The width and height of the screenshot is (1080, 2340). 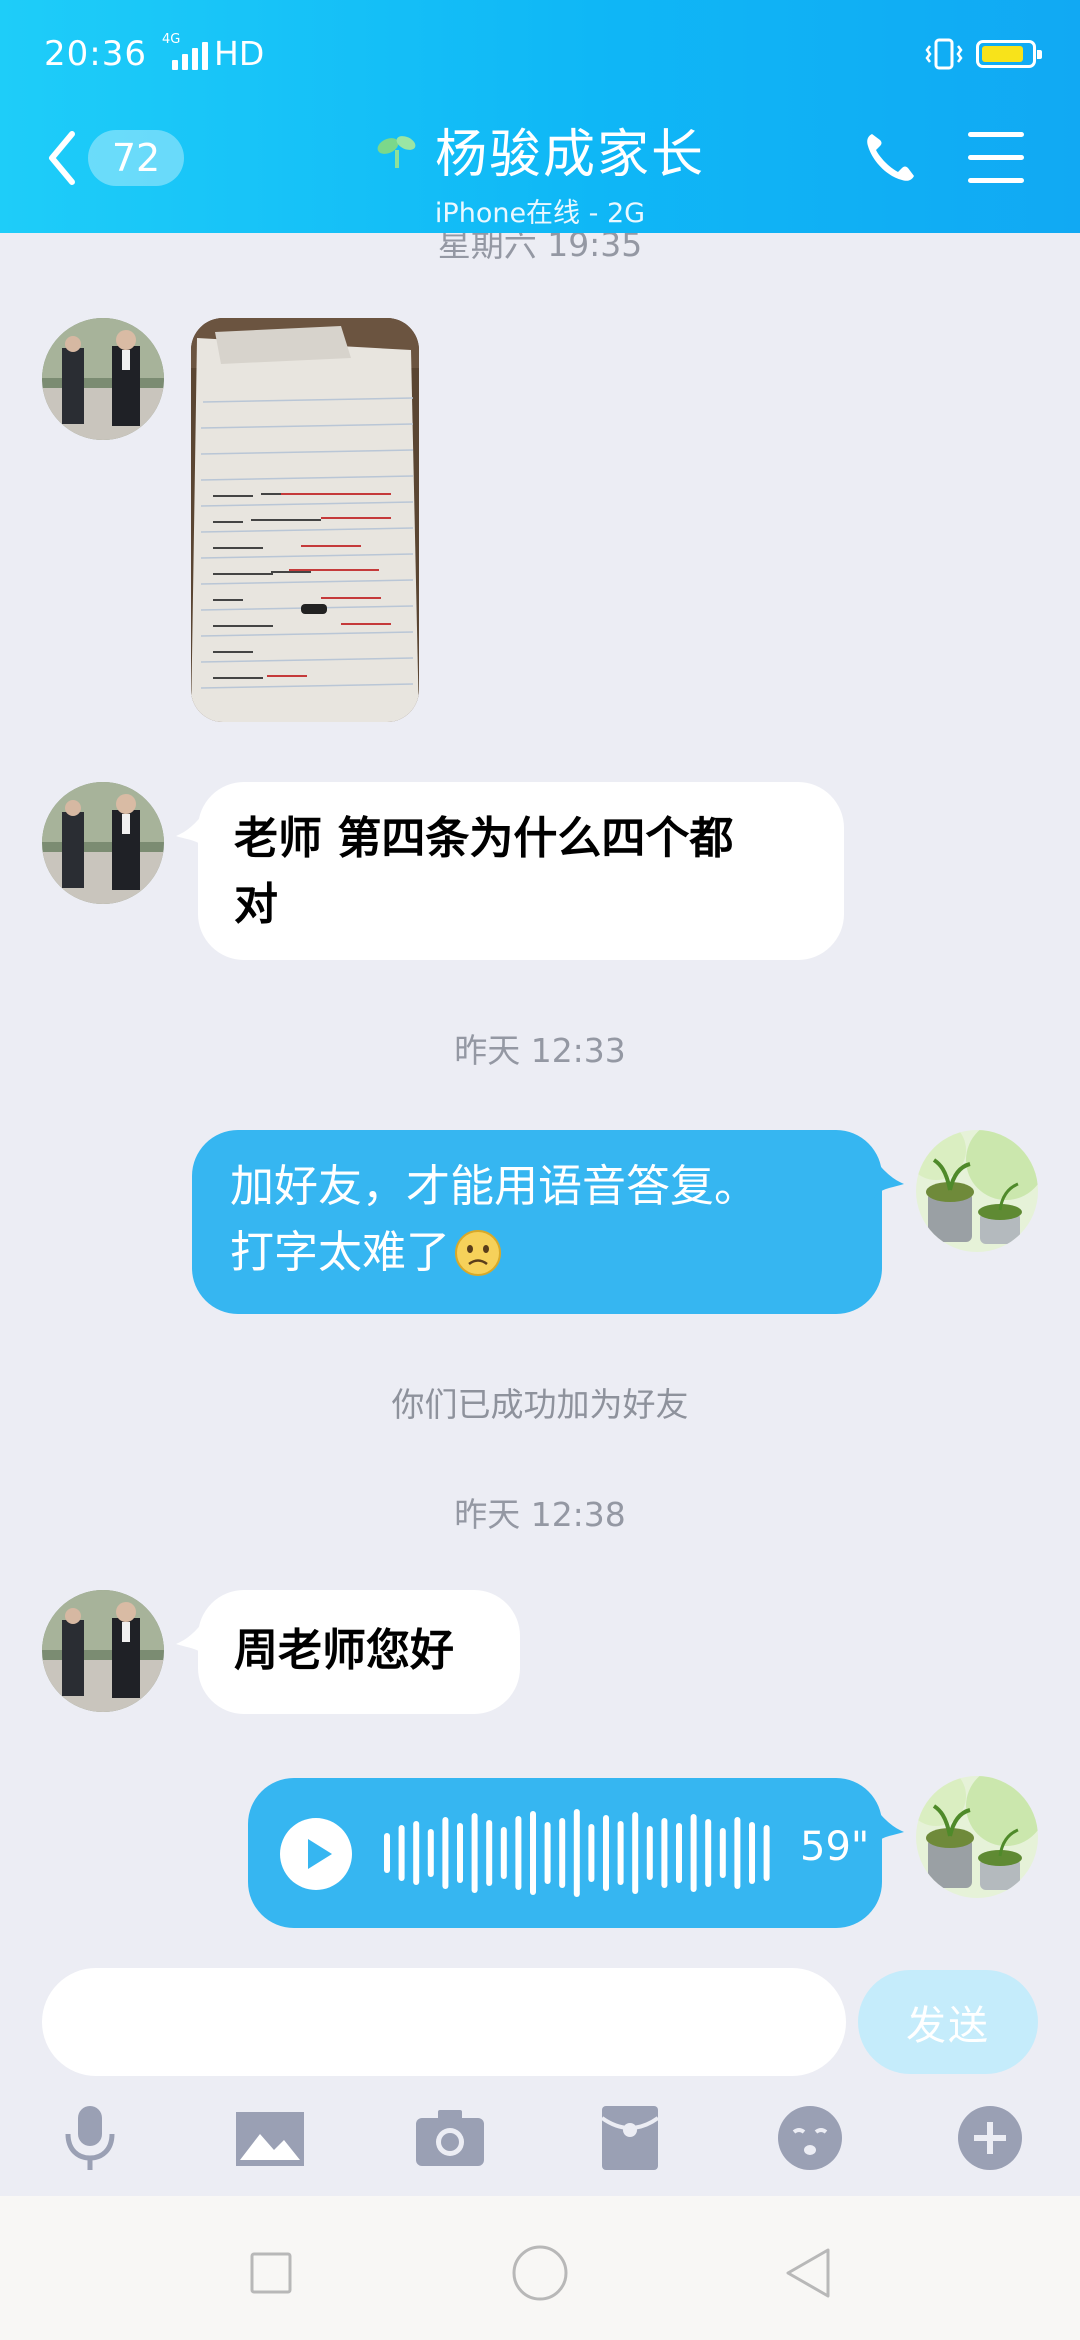 I want to click on microphone-icon, so click(x=90, y=2138).